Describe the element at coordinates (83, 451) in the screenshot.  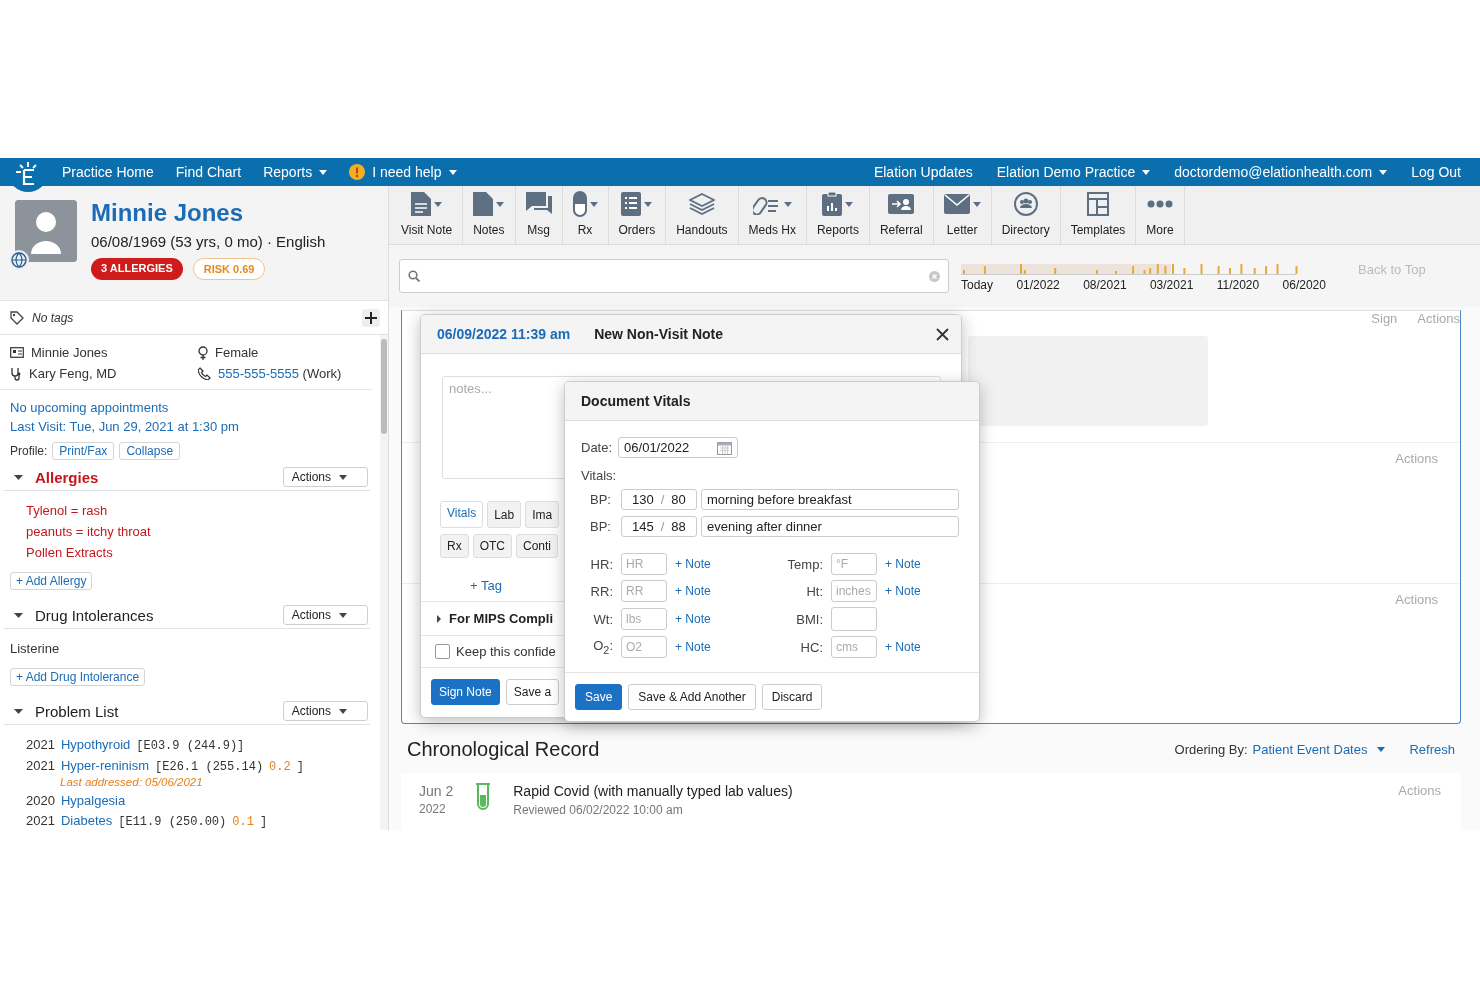
I see `profile-button: Print/Fax` at that location.